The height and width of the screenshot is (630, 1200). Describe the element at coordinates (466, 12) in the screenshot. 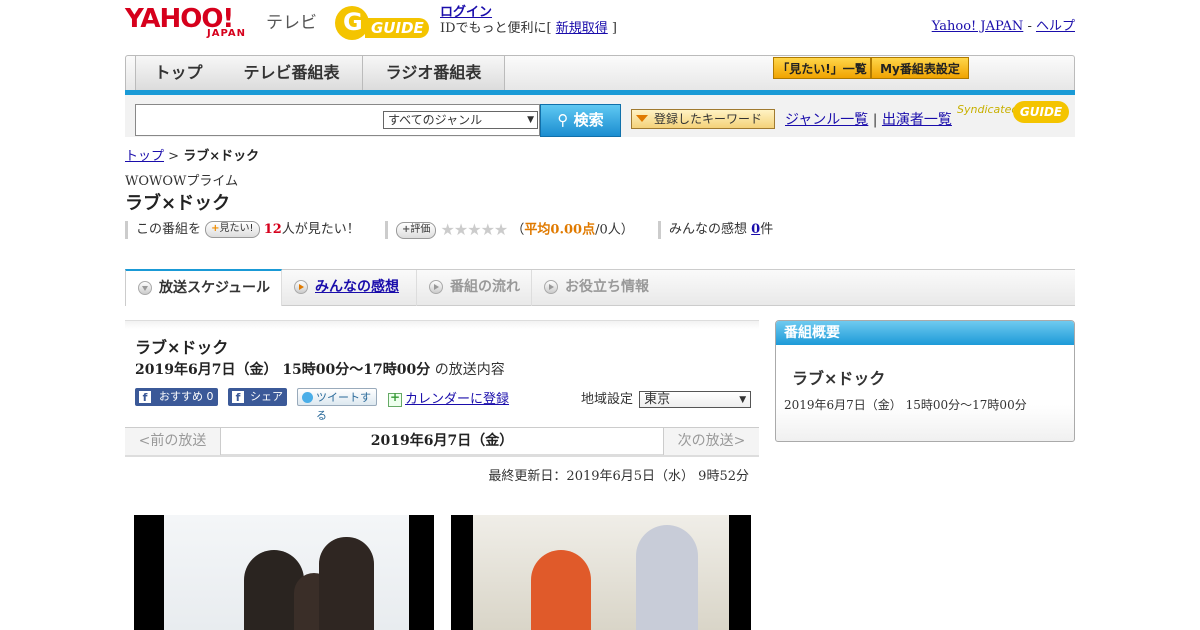

I see `login-link: ログイン` at that location.